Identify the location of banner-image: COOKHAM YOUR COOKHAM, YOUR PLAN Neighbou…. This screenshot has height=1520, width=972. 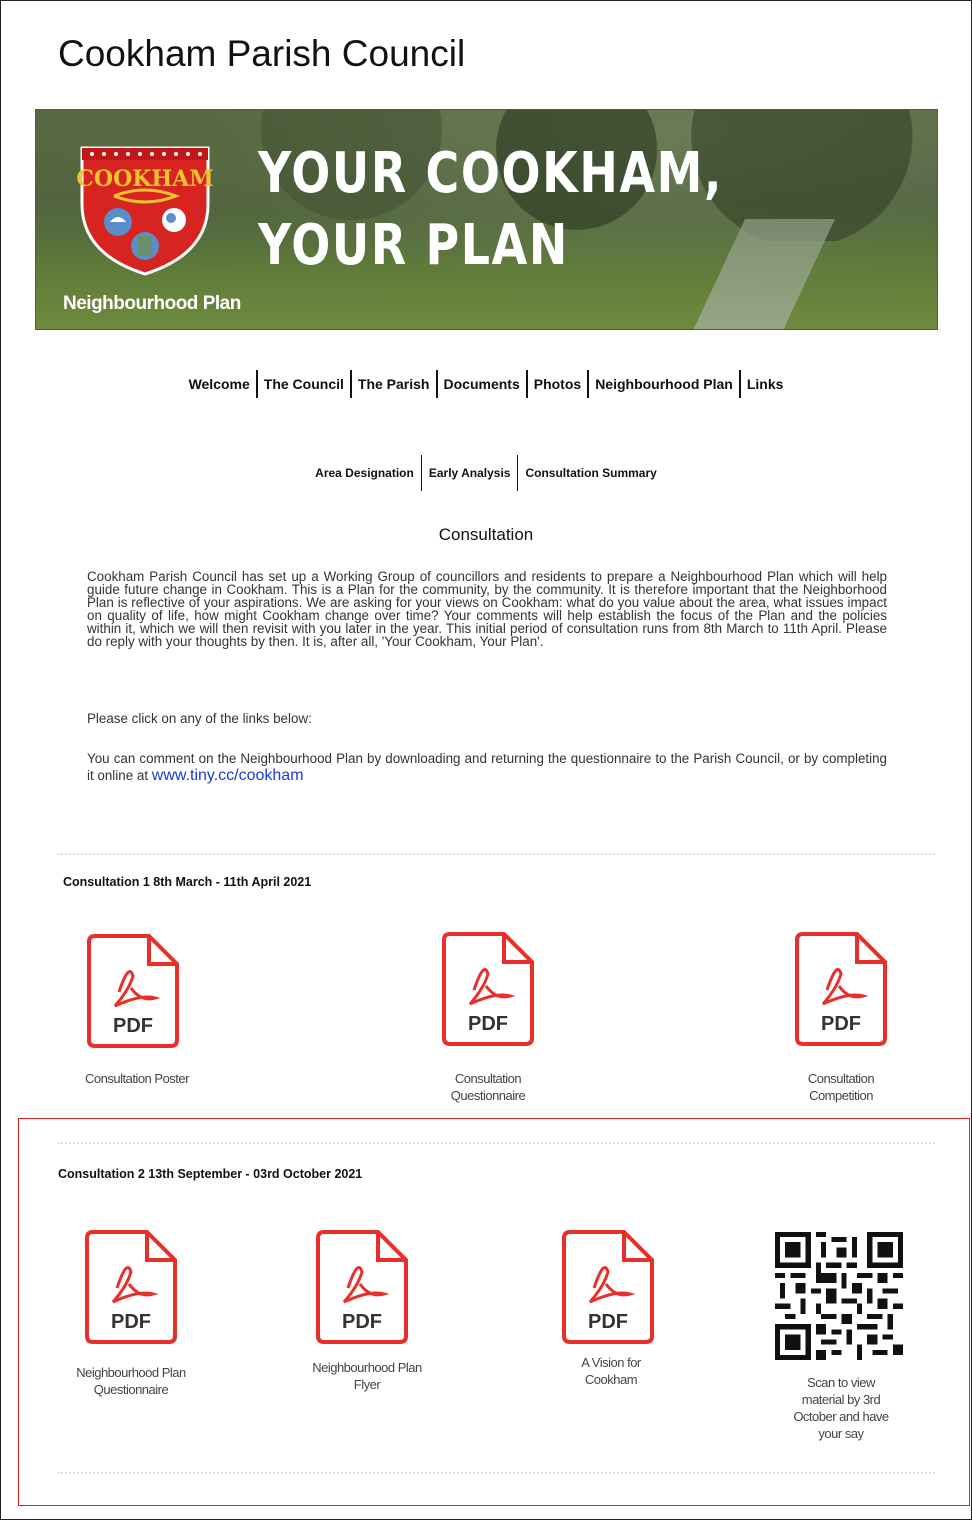
(486, 219).